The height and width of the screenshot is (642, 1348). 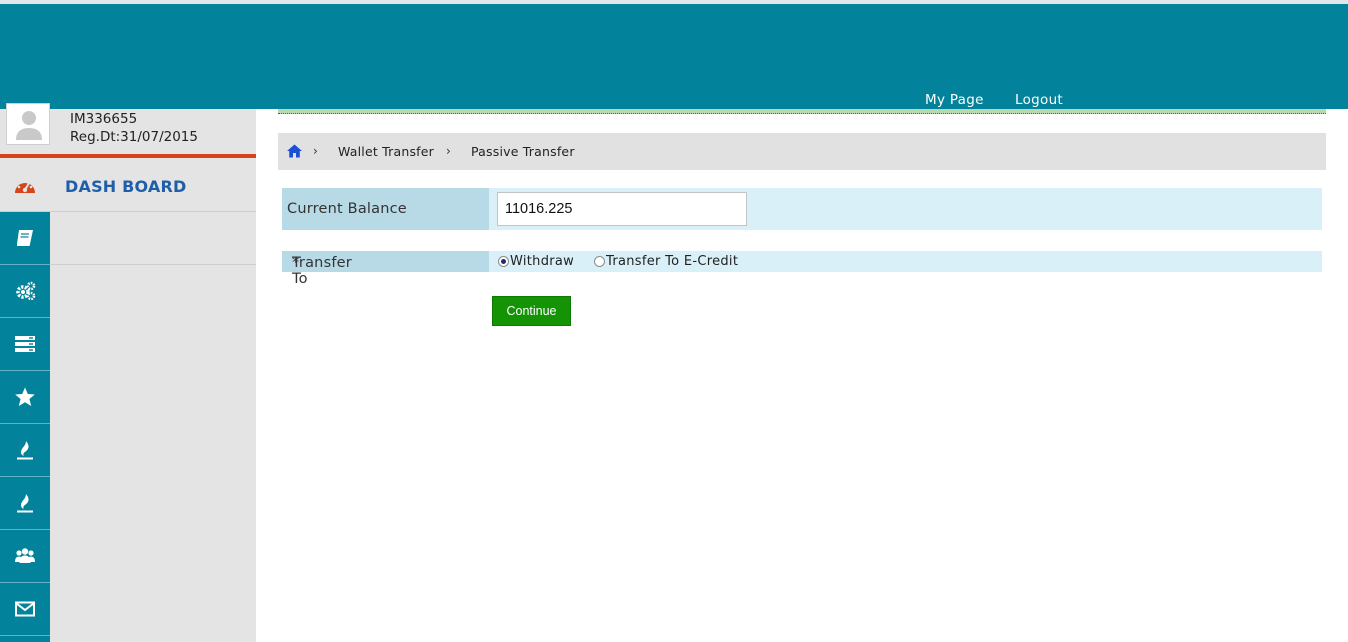 I want to click on gears-icon, so click(x=26, y=291).